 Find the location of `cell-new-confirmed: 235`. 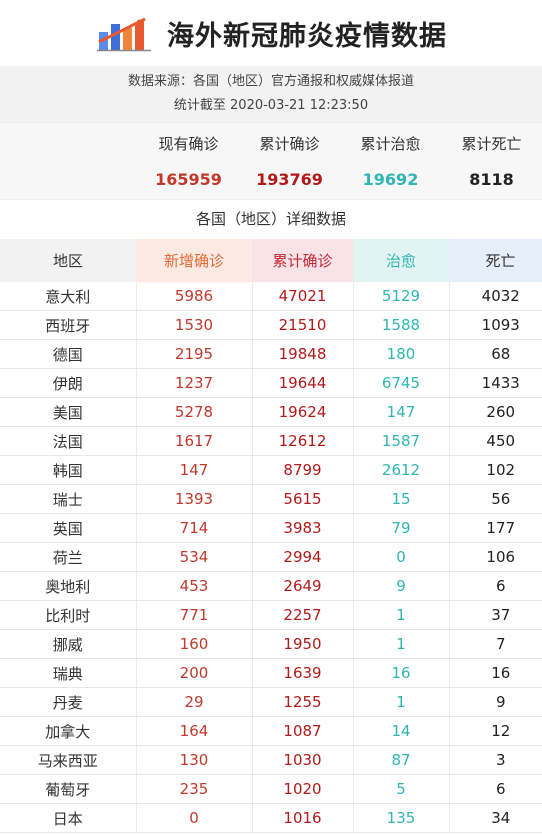

cell-new-confirmed: 235 is located at coordinates (194, 789).